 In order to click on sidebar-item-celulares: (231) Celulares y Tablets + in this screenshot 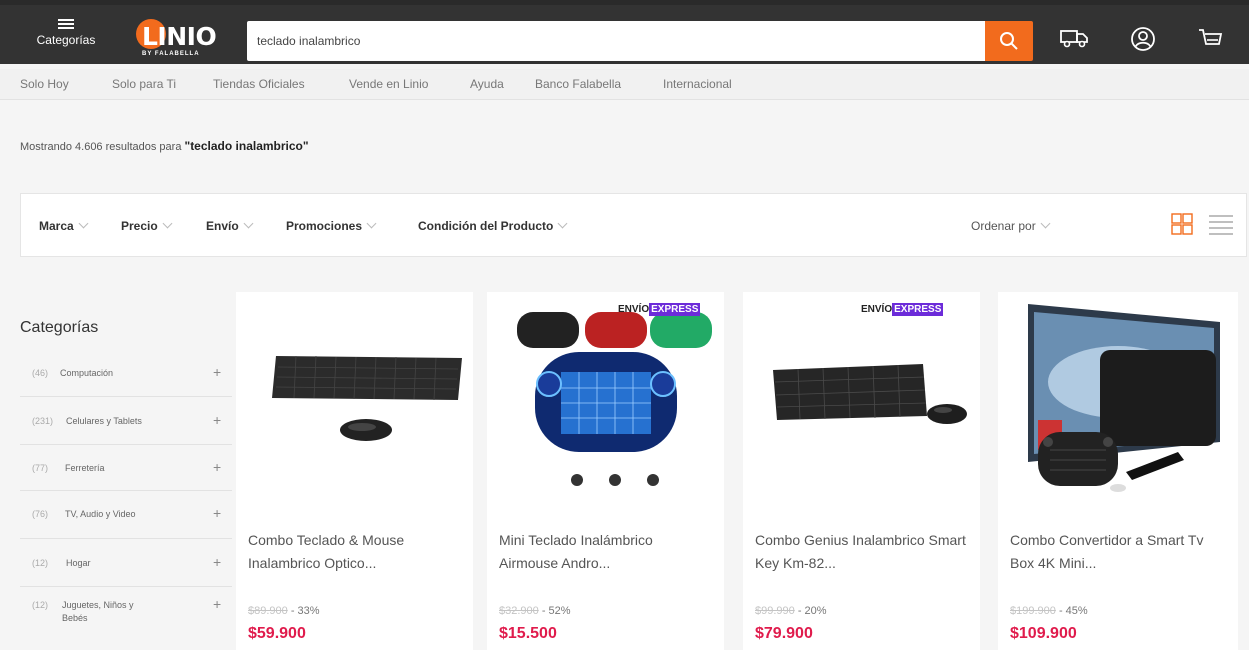, I will do `click(126, 421)`.